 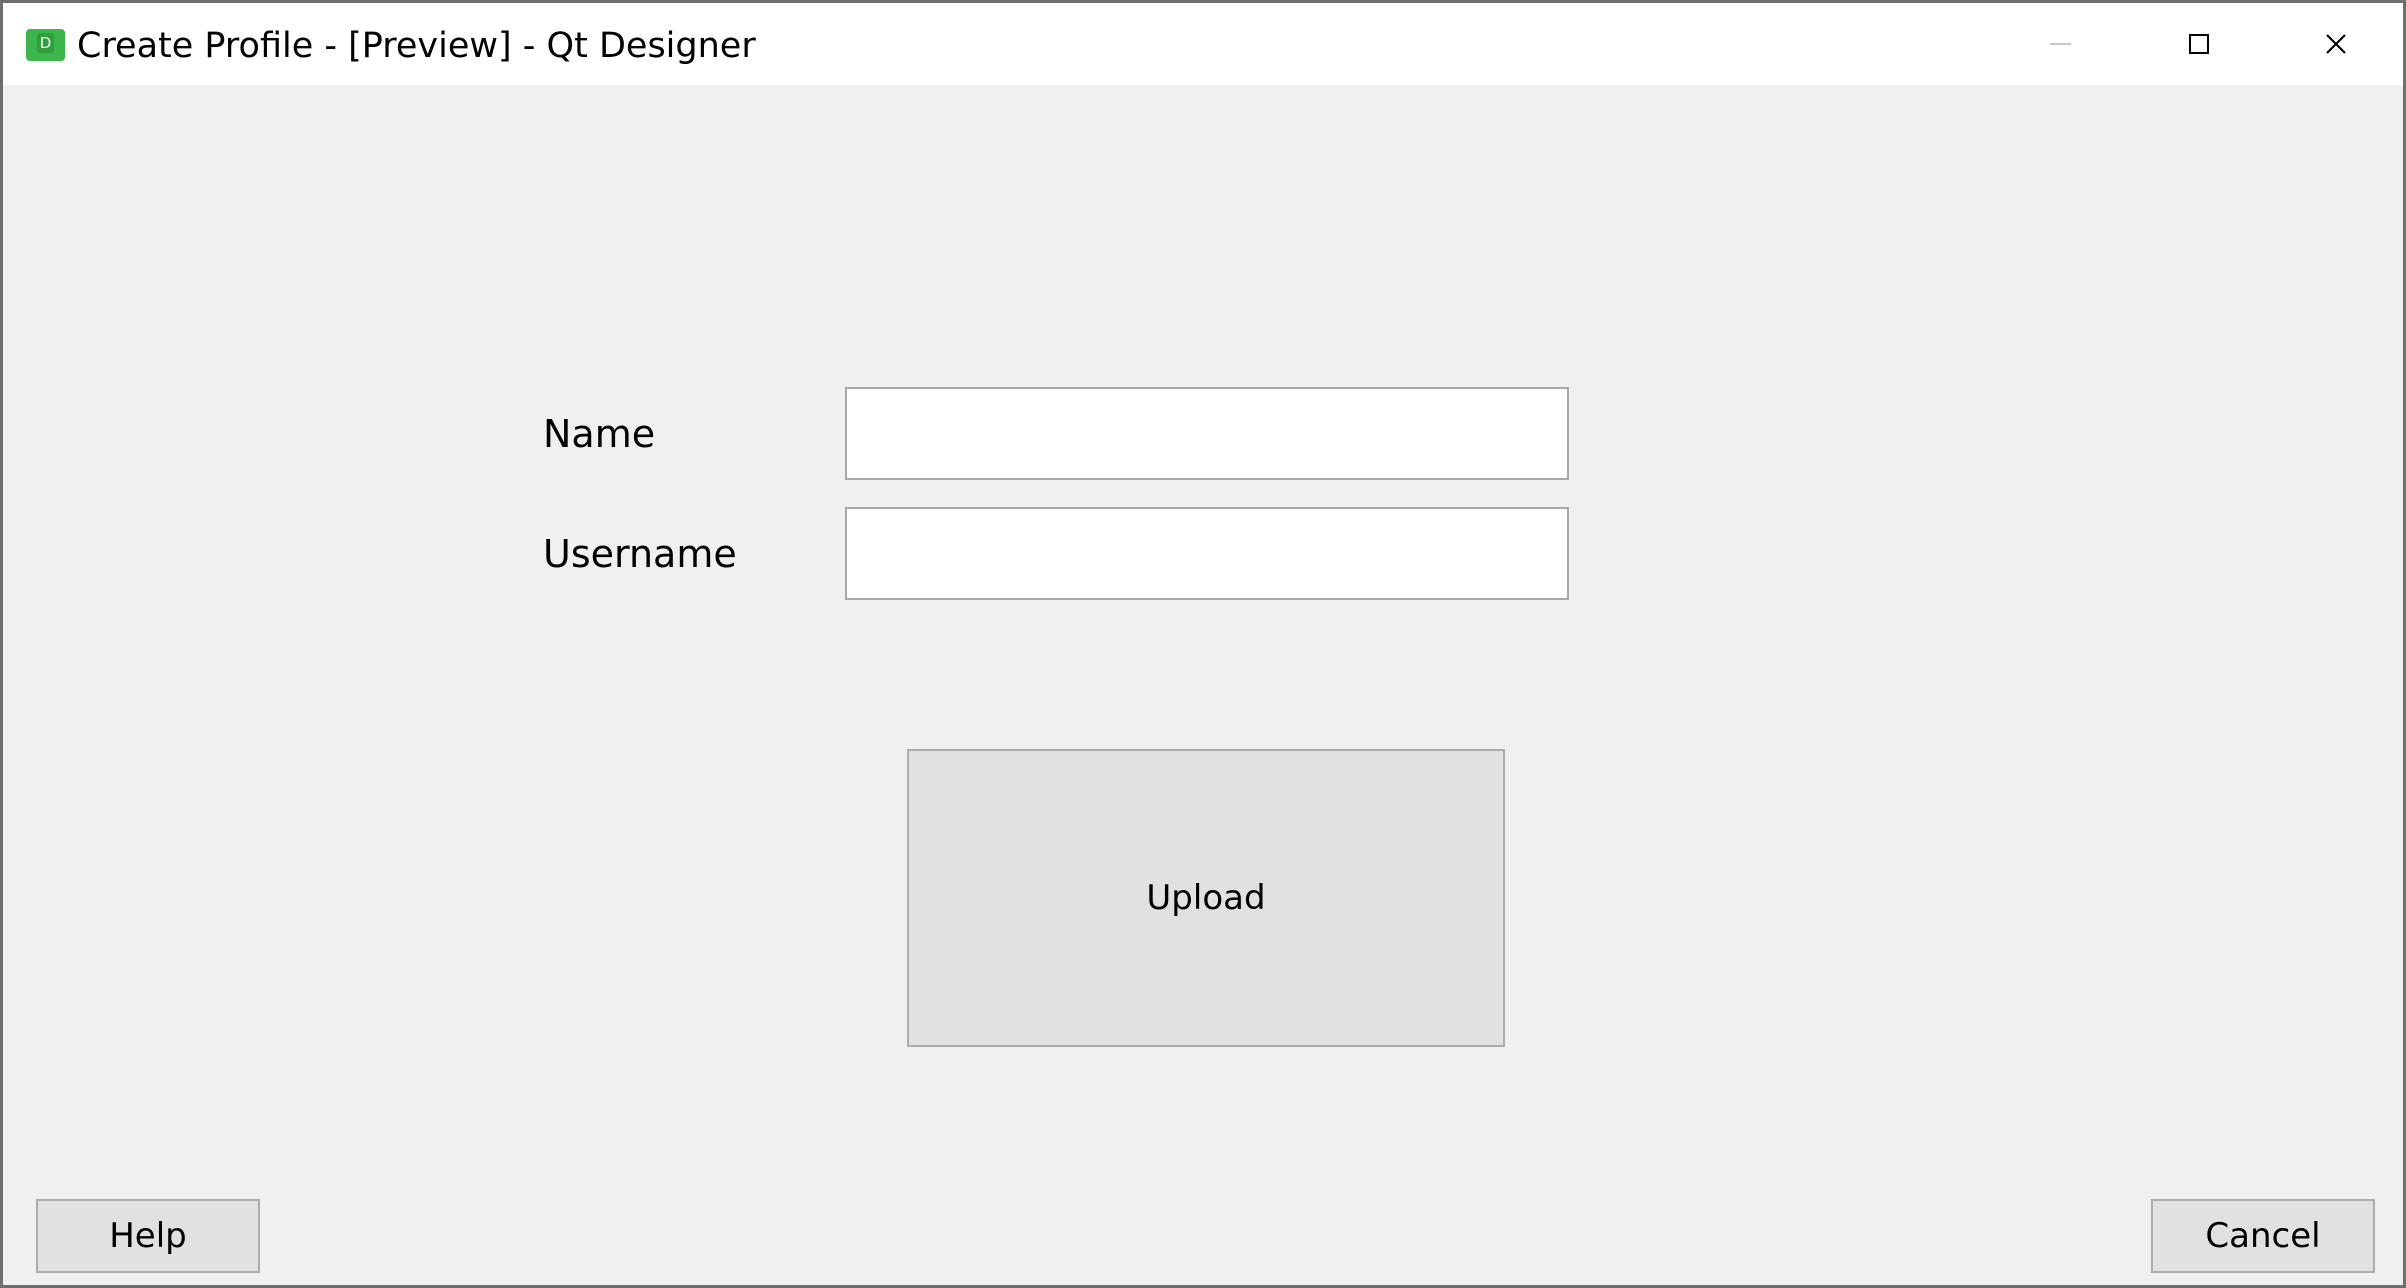 I want to click on name-field, so click(x=1207, y=433).